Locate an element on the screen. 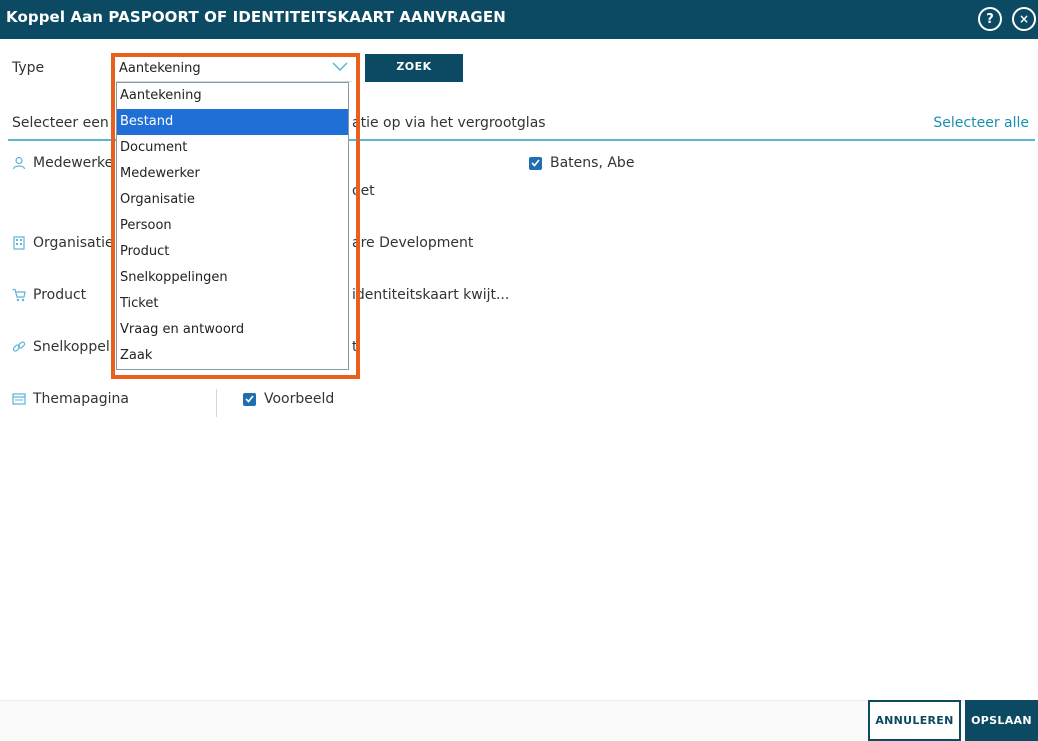 This screenshot has width=1038, height=741. calendar-icon is located at coordinates (19, 399).